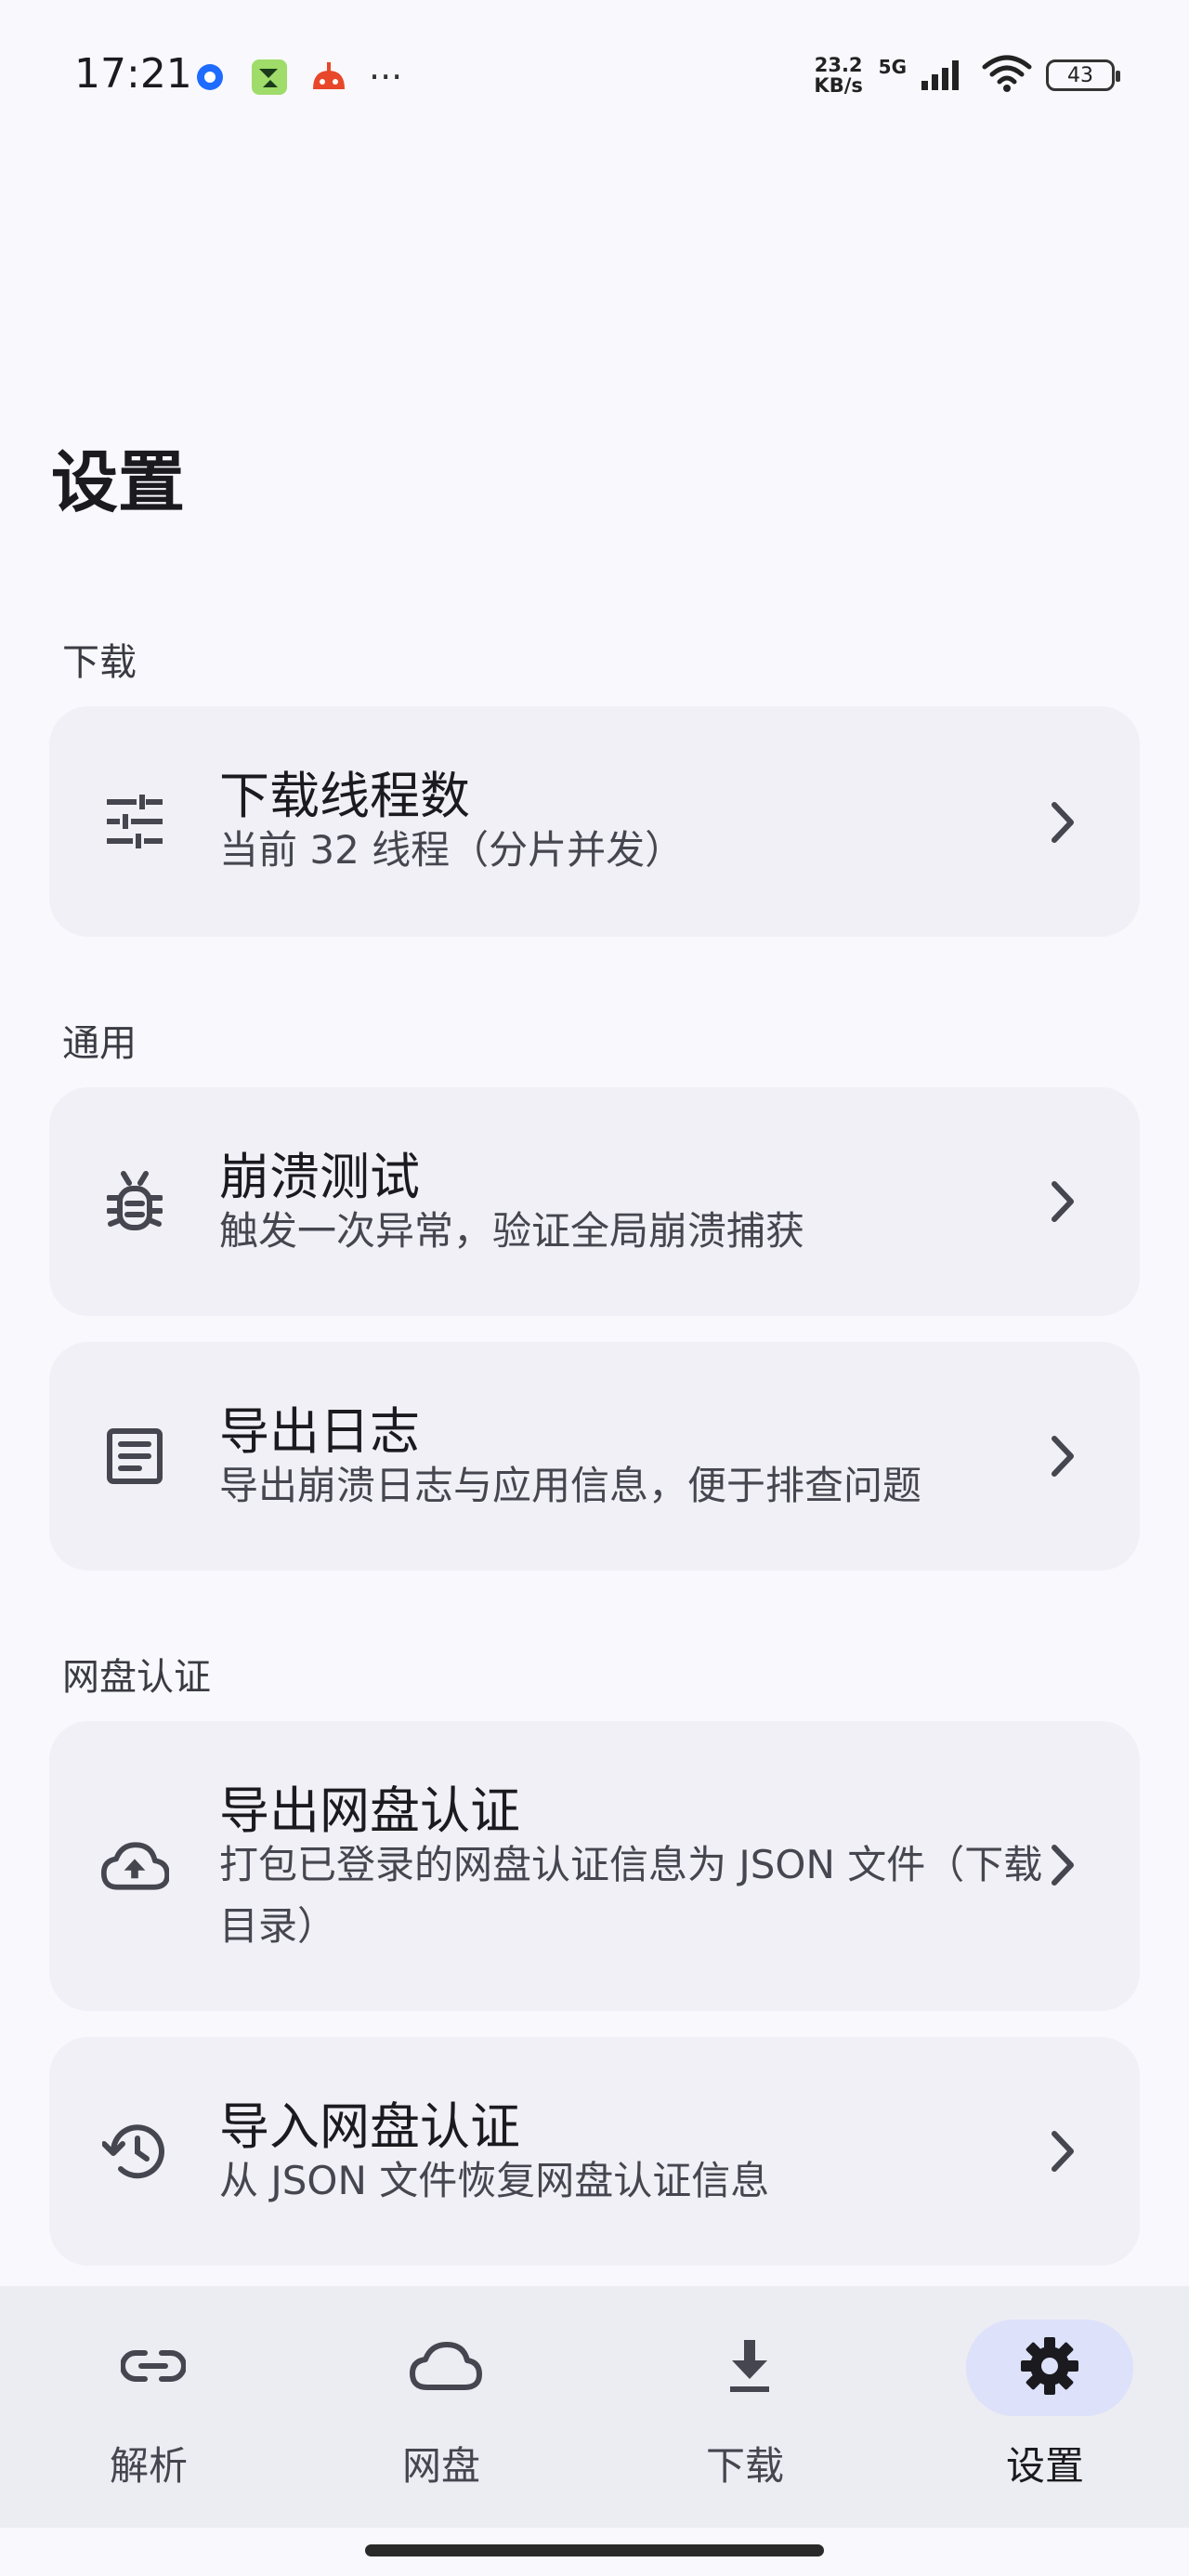 The height and width of the screenshot is (2576, 1189). Describe the element at coordinates (134, 821) in the screenshot. I see `tune-icon` at that location.